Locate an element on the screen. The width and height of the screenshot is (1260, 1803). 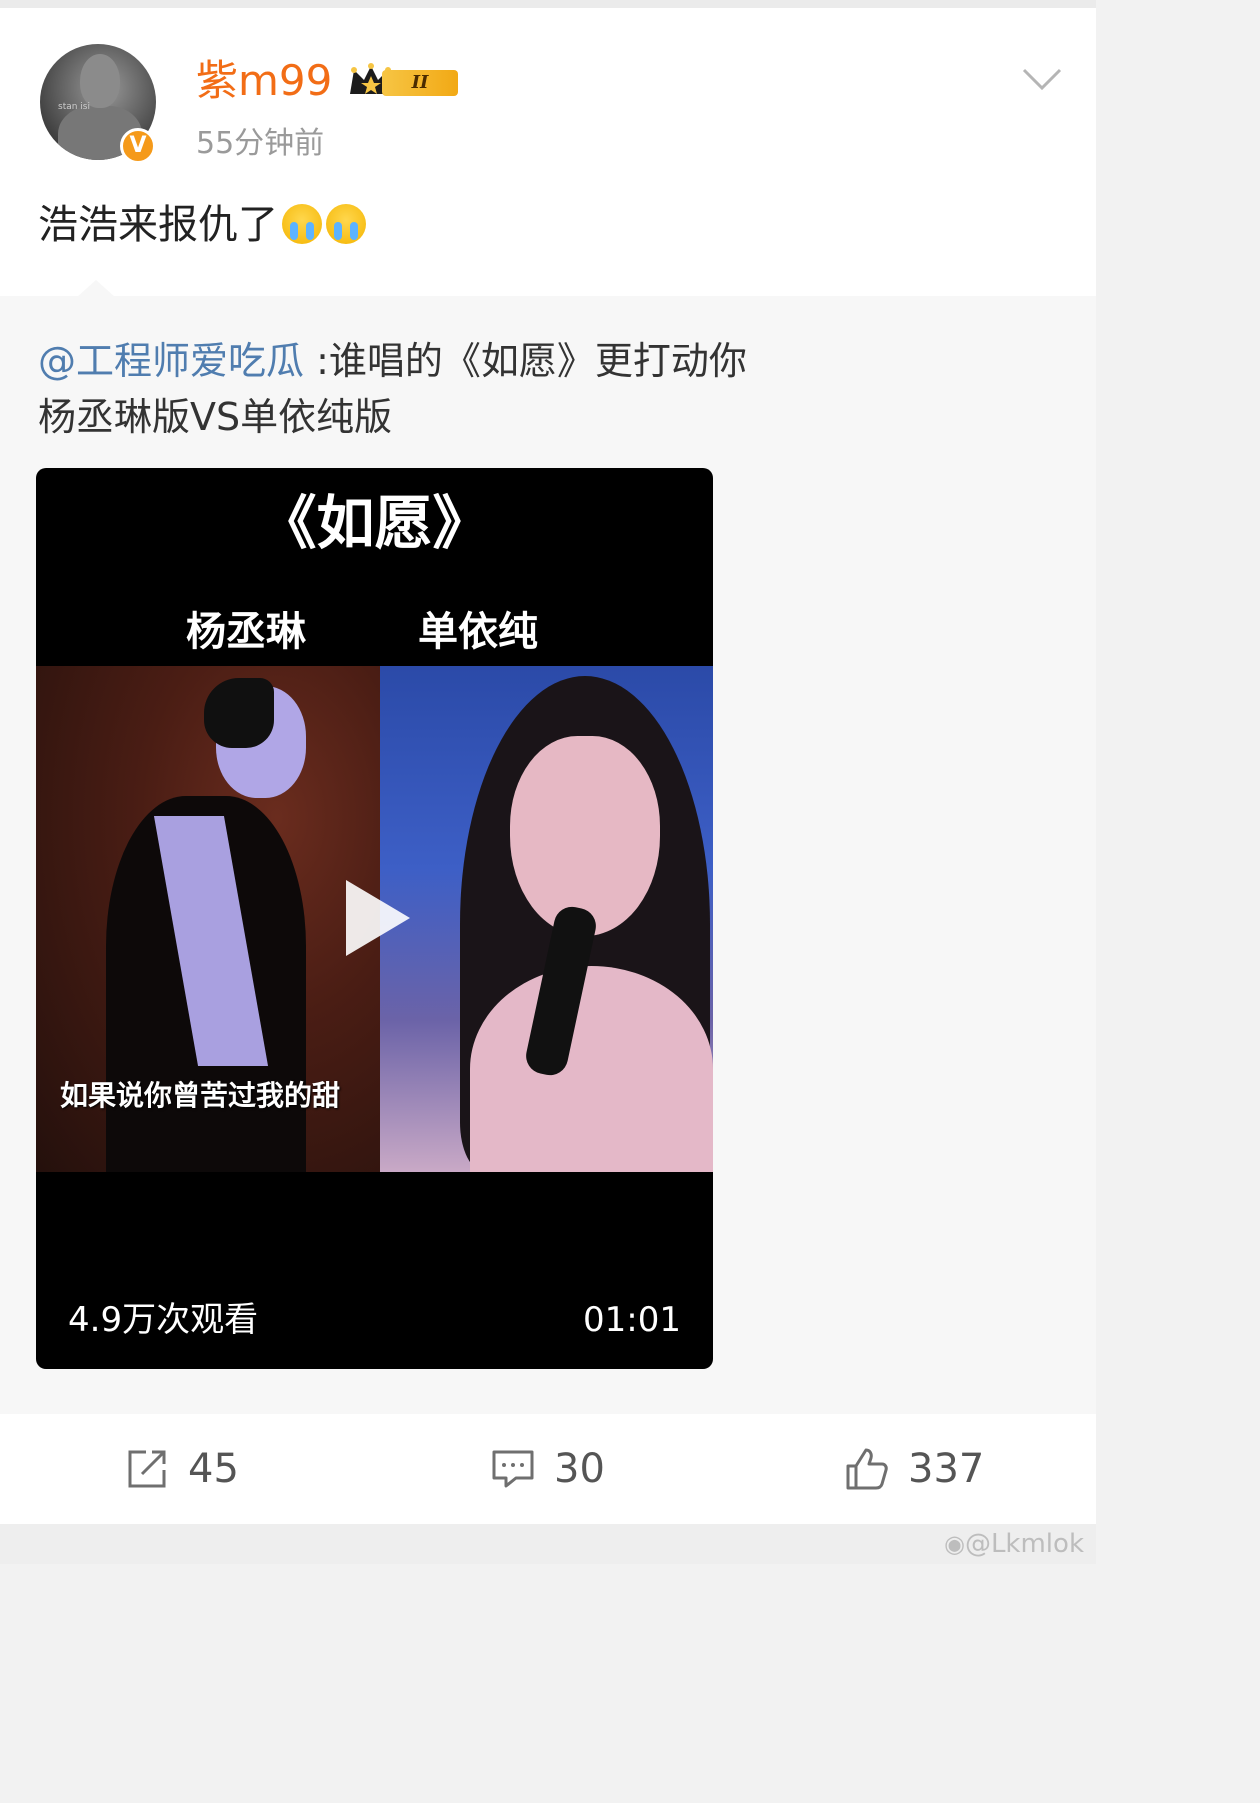
video-views: 4.9万次观看 is located at coordinates (163, 1320).